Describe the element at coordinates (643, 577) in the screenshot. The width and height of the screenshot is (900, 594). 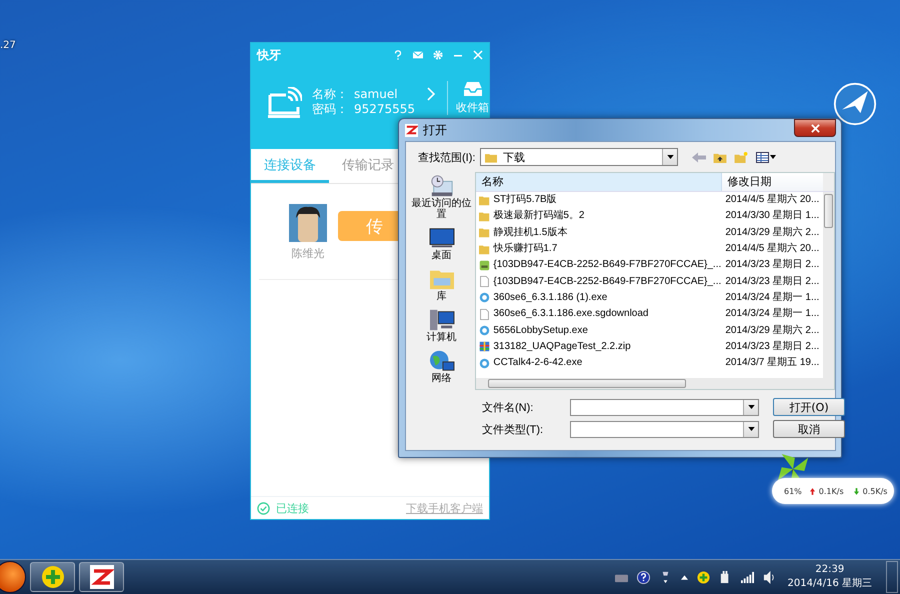
I see `help-icon` at that location.